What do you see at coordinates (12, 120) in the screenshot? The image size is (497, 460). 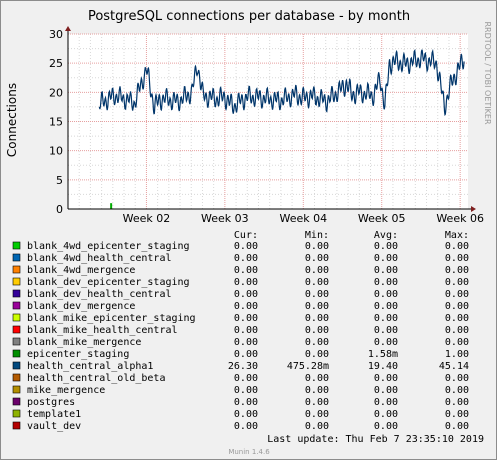 I see `y-axis-label: Connections` at bounding box center [12, 120].